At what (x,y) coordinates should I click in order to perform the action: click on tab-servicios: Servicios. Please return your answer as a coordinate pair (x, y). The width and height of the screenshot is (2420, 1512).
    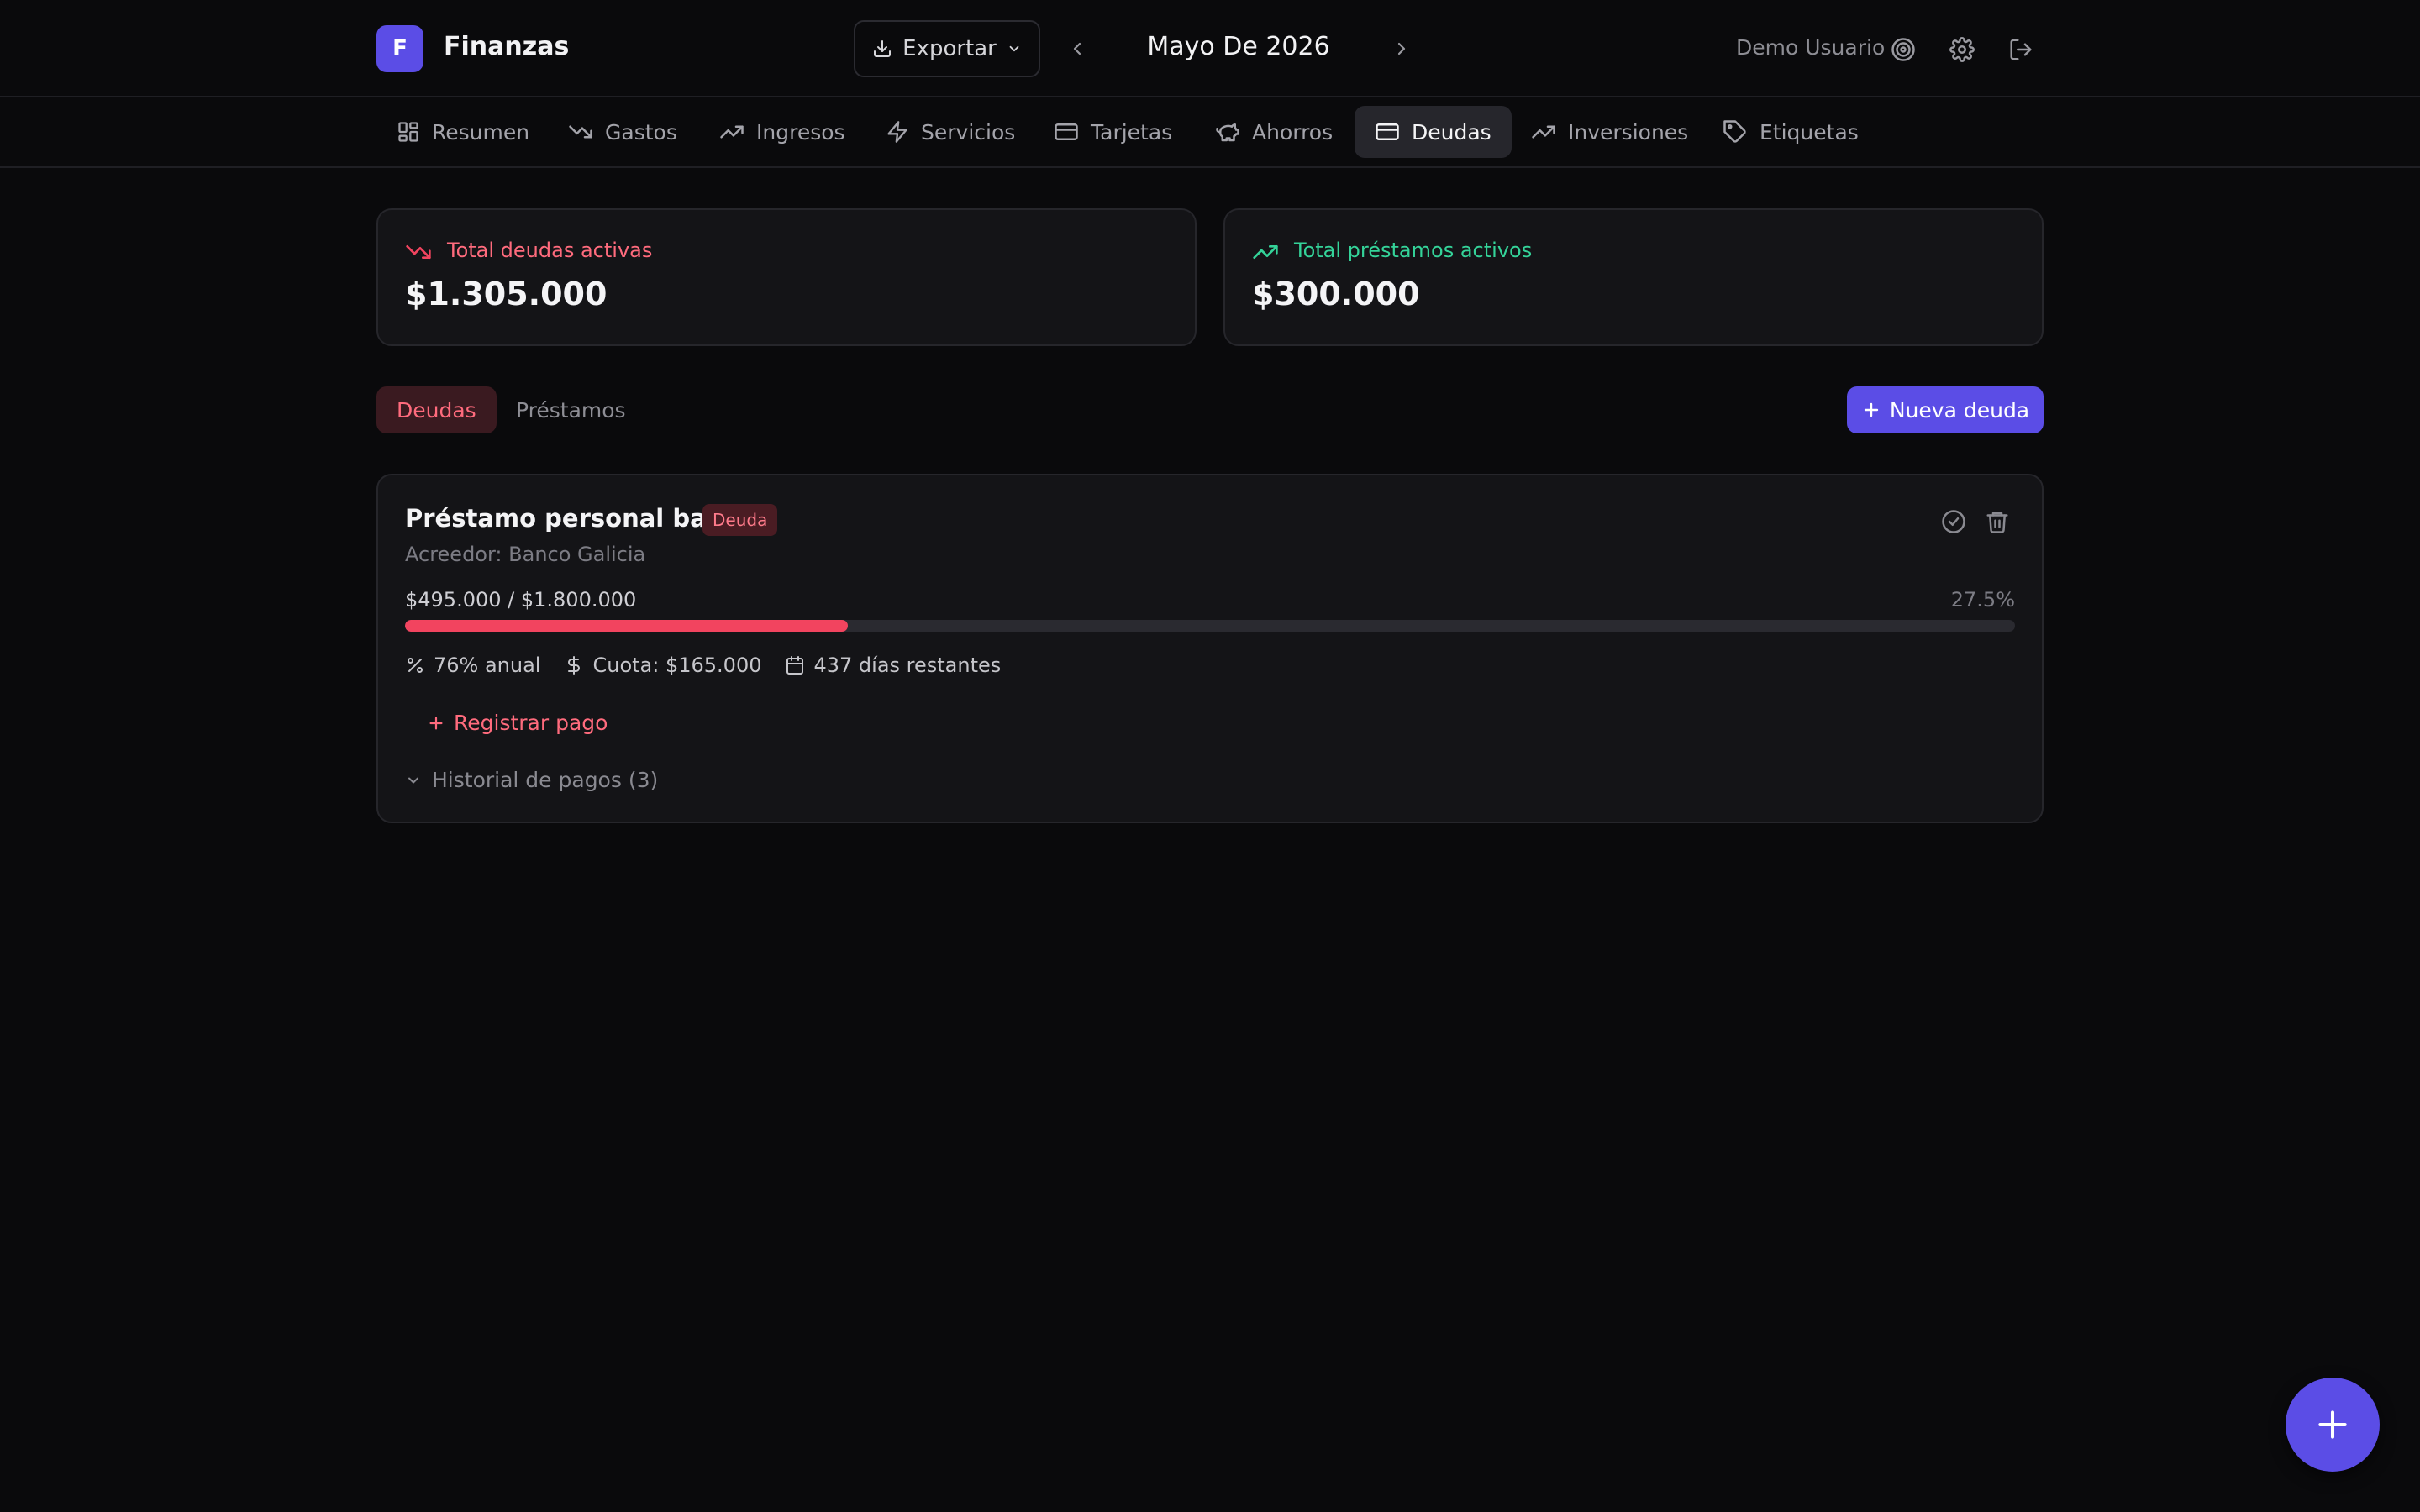
    Looking at the image, I should click on (950, 132).